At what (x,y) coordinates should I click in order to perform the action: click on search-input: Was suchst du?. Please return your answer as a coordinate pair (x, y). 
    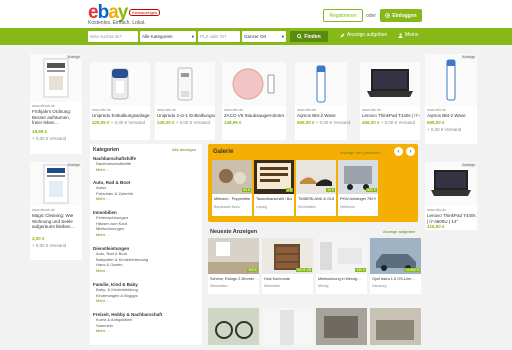
    Looking at the image, I should click on (113, 36).